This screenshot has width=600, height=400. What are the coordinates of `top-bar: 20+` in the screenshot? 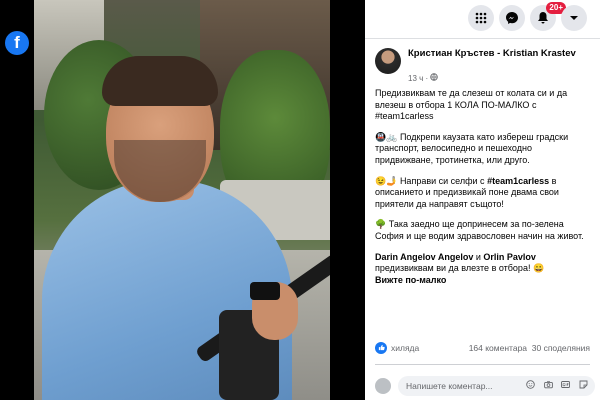 It's located at (482, 18).